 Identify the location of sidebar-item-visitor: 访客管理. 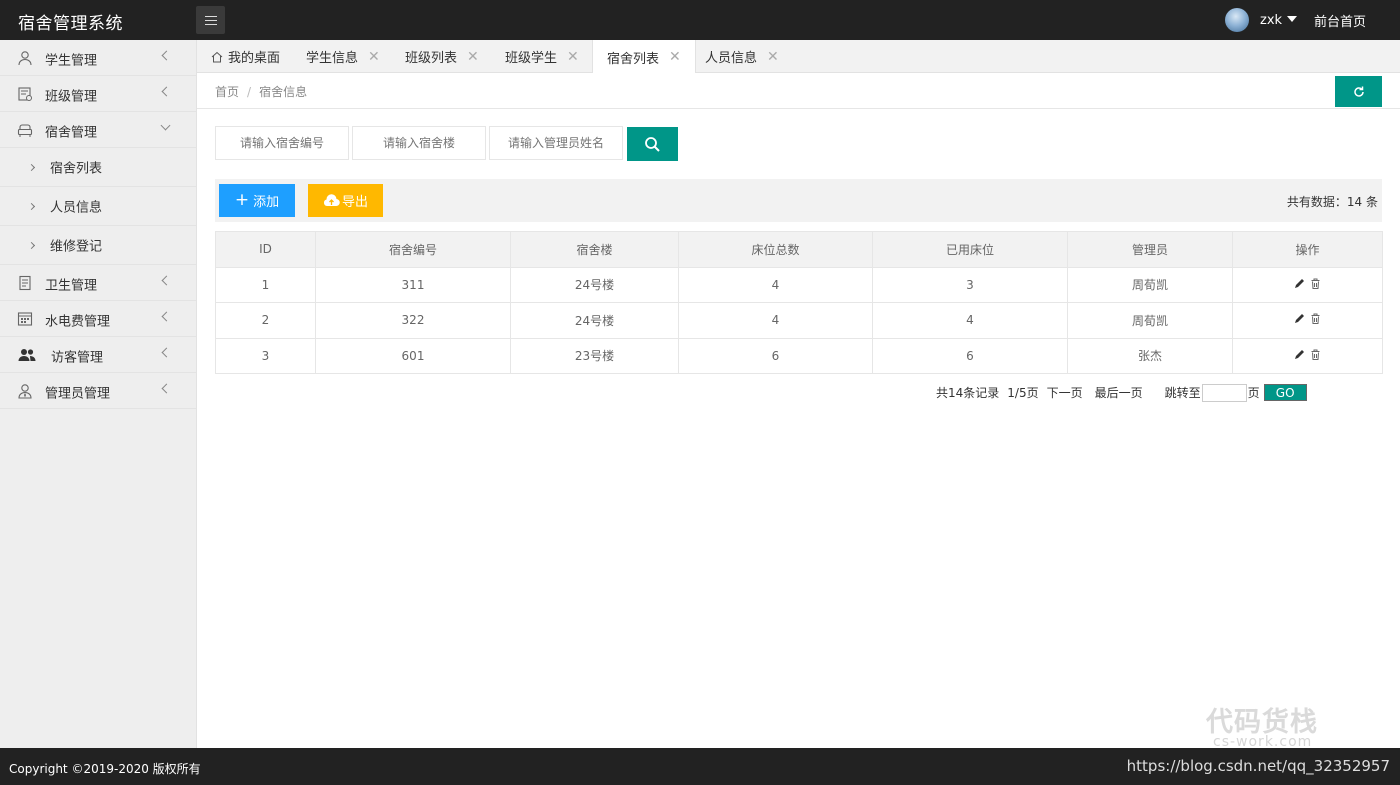
(98, 355).